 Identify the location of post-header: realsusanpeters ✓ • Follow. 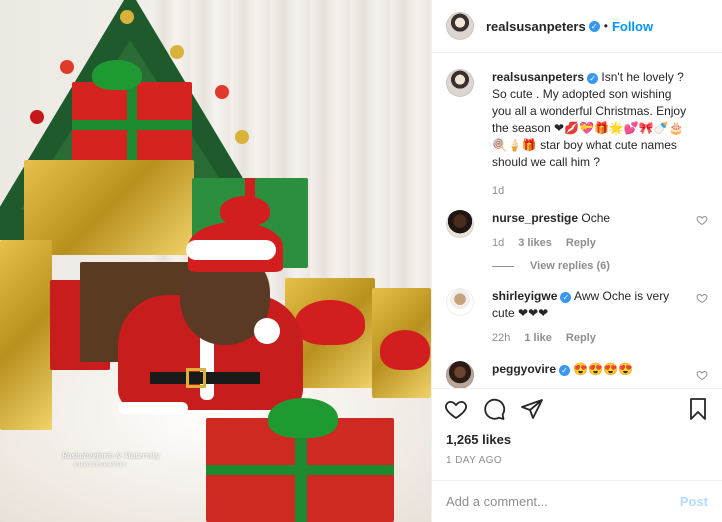
(577, 26).